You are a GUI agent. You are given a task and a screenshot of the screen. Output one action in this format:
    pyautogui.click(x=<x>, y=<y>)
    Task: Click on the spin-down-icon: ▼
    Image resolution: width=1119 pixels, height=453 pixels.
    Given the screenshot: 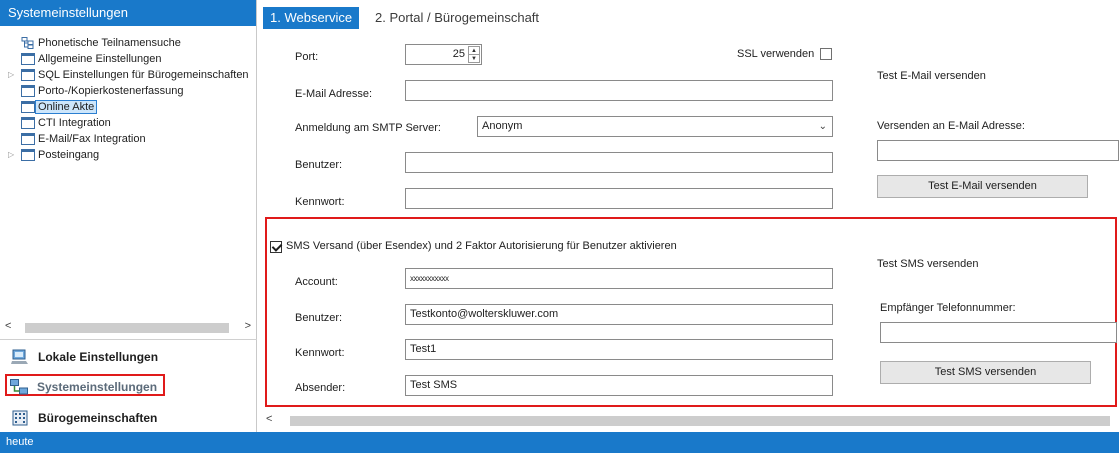 What is the action you would take?
    pyautogui.click(x=474, y=59)
    